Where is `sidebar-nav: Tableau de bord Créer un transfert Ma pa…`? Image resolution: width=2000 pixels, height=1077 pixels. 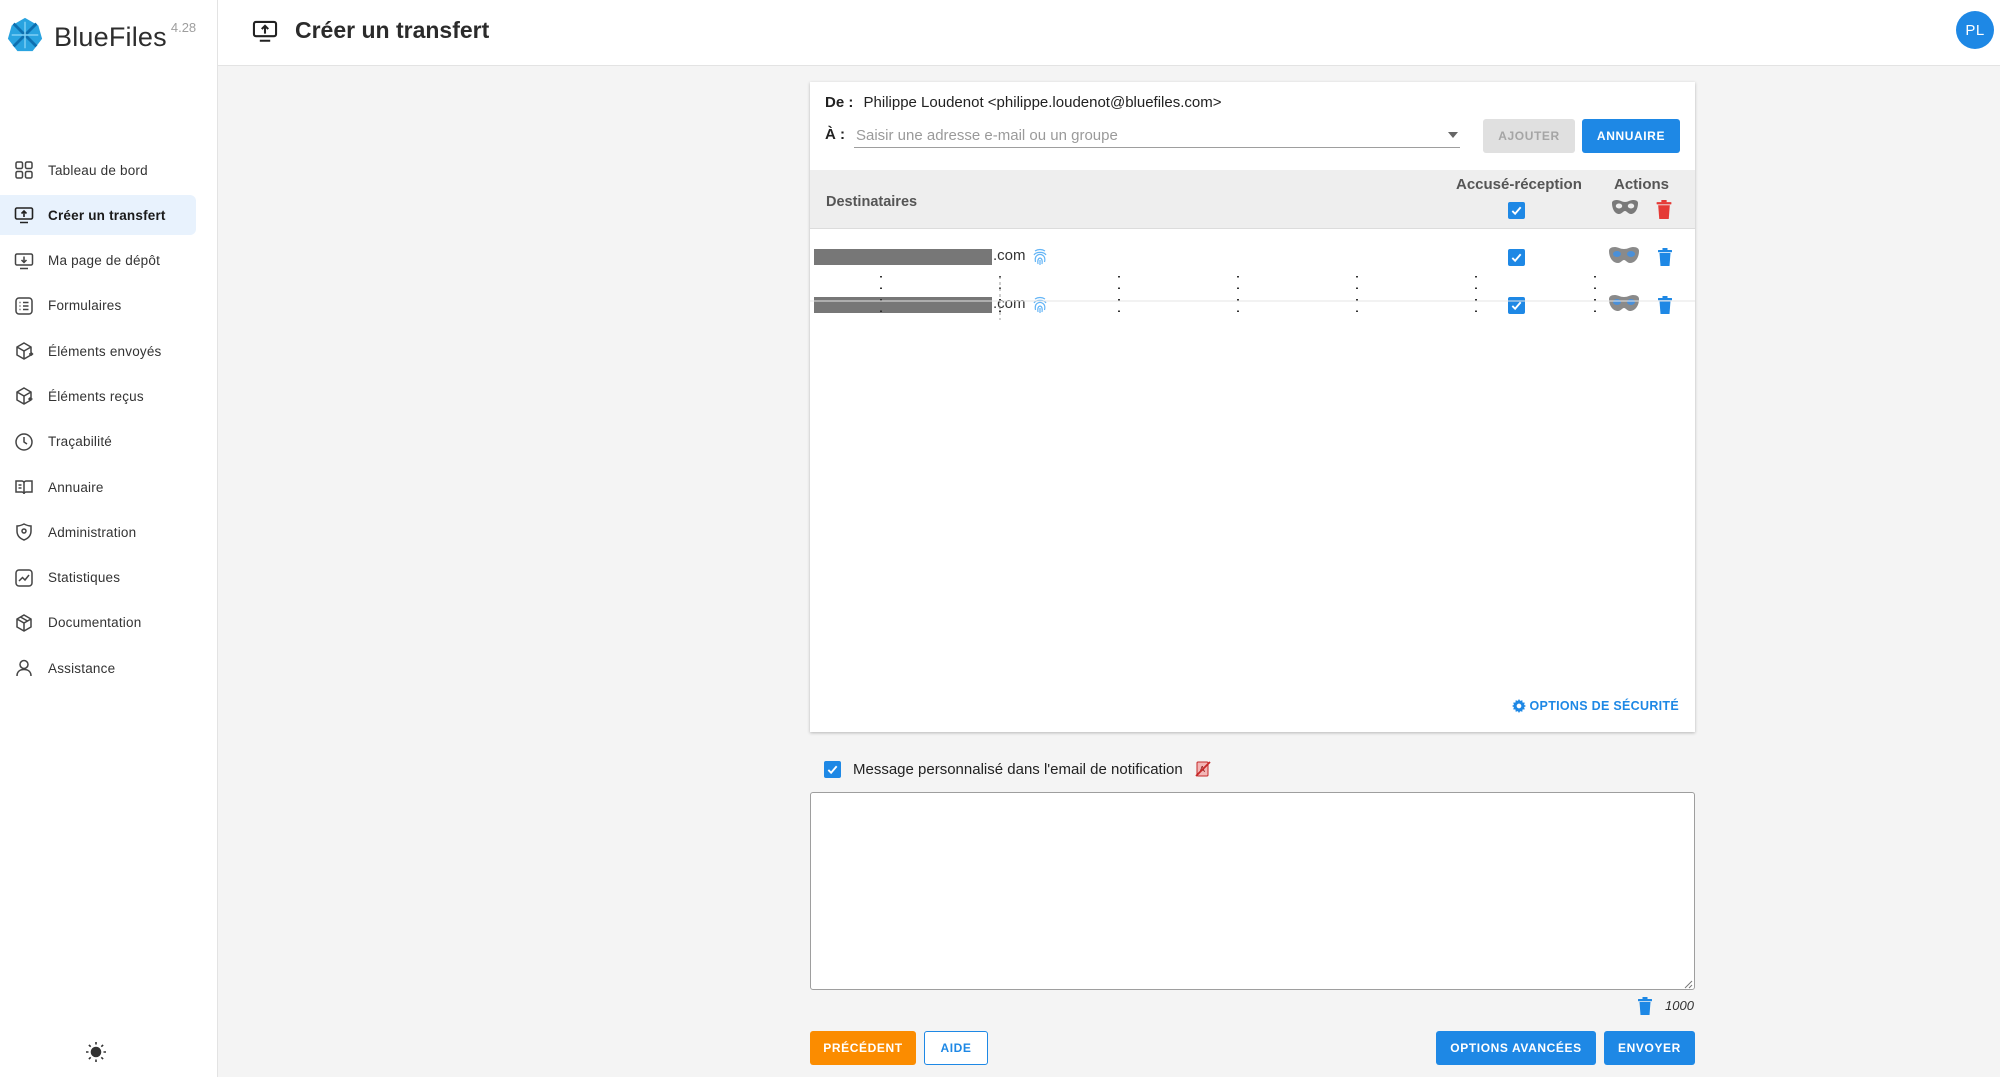 sidebar-nav: Tableau de bord Créer un transfert Ma pa… is located at coordinates (109, 422).